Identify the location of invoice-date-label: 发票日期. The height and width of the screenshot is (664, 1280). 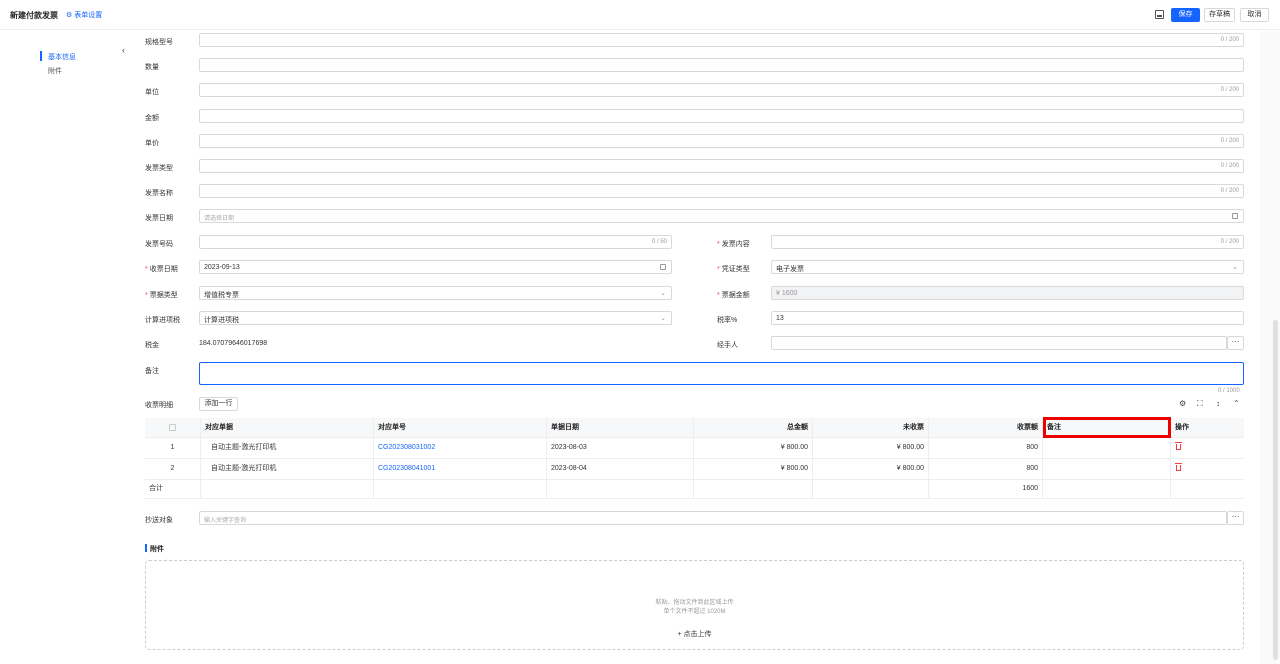
(159, 218).